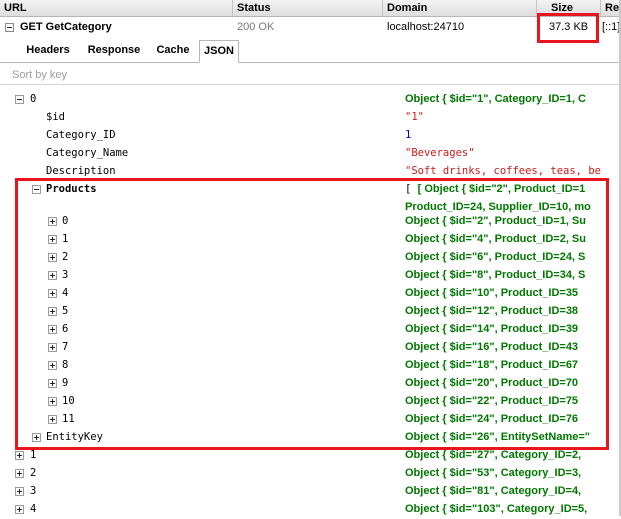 The width and height of the screenshot is (621, 519). Describe the element at coordinates (39, 75) in the screenshot. I see `sort-by-key-link: Sort by key` at that location.